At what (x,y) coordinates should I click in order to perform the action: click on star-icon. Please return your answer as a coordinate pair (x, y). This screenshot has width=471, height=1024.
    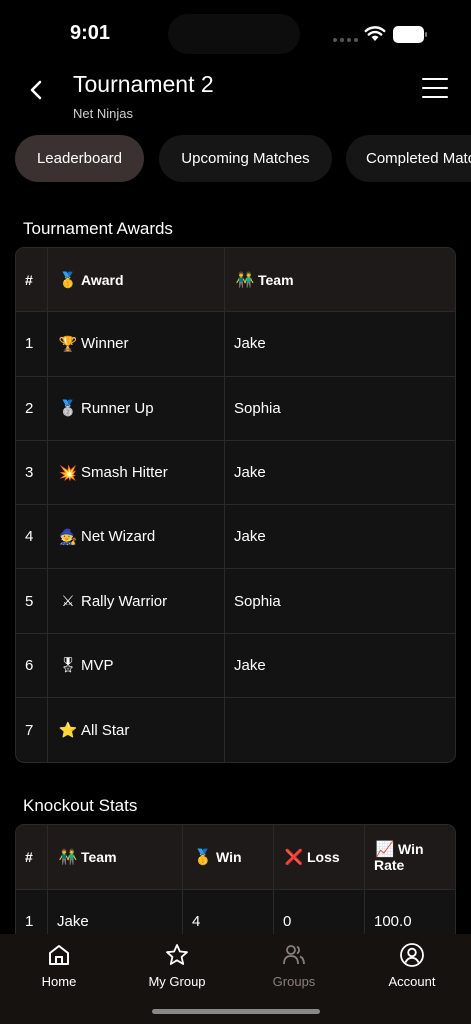
    Looking at the image, I should click on (177, 954).